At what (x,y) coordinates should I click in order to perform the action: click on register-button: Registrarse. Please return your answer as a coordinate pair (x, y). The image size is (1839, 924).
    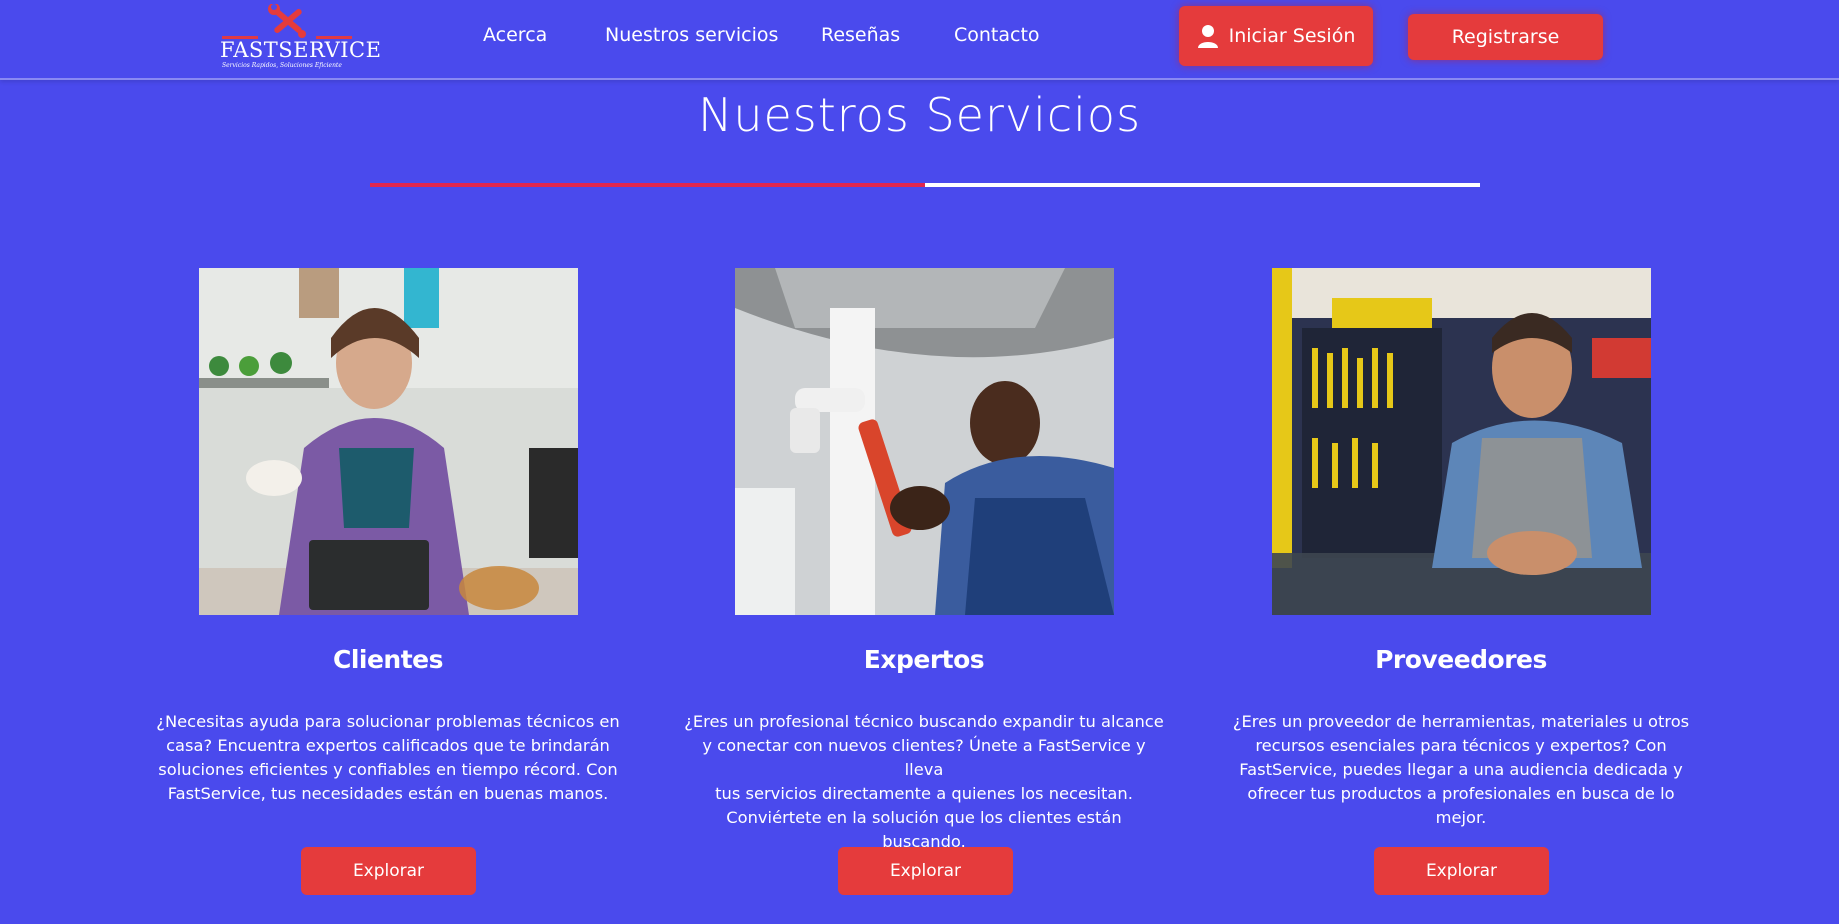
    Looking at the image, I should click on (1505, 37).